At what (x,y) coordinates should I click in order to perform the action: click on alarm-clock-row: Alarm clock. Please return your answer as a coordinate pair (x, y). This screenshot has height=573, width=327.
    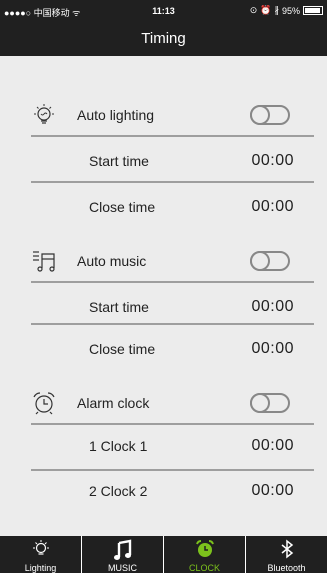
    Looking at the image, I should click on (172, 403).